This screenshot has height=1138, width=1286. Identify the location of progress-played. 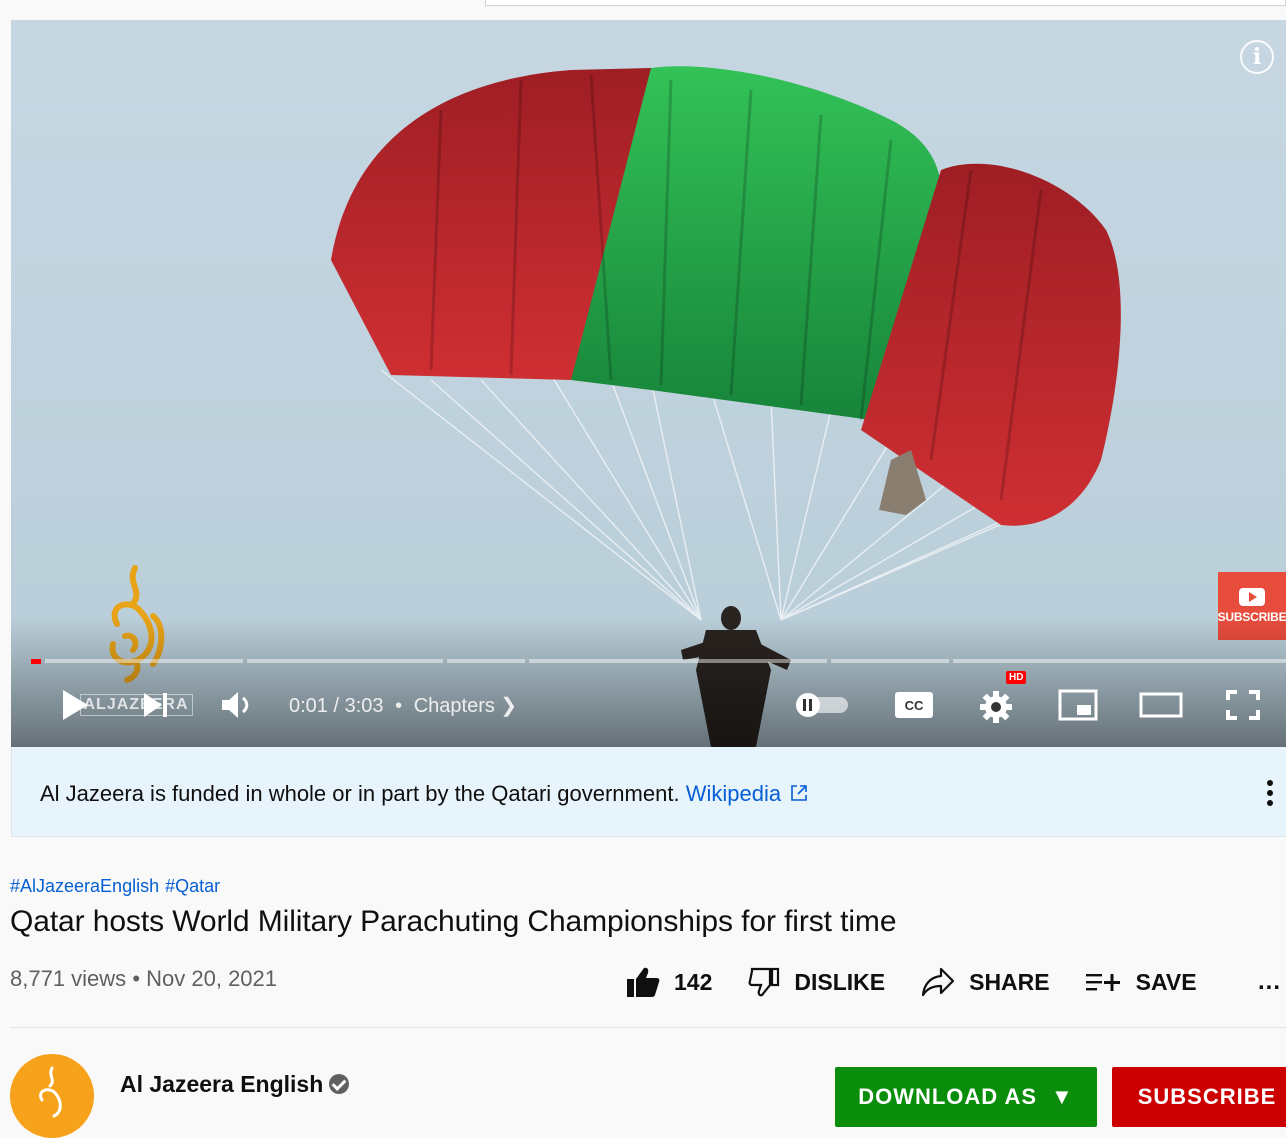
(36, 661).